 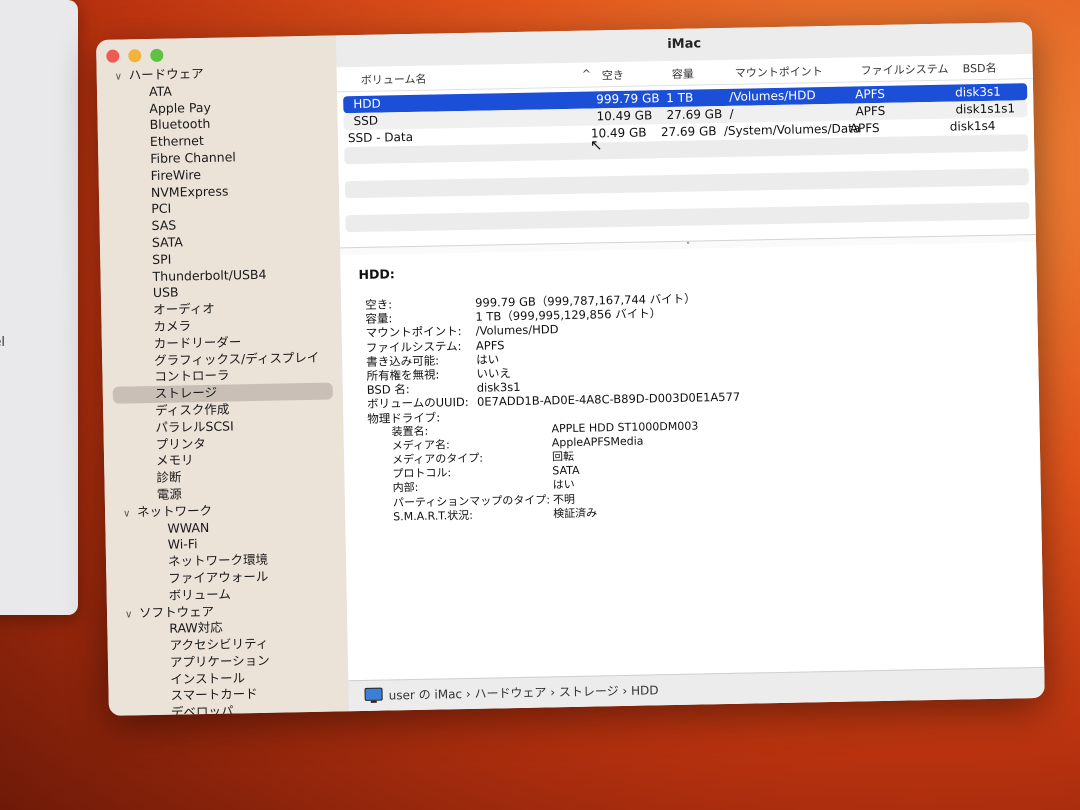 What do you see at coordinates (731, 113) in the screenshot?
I see `cell-mount: /` at bounding box center [731, 113].